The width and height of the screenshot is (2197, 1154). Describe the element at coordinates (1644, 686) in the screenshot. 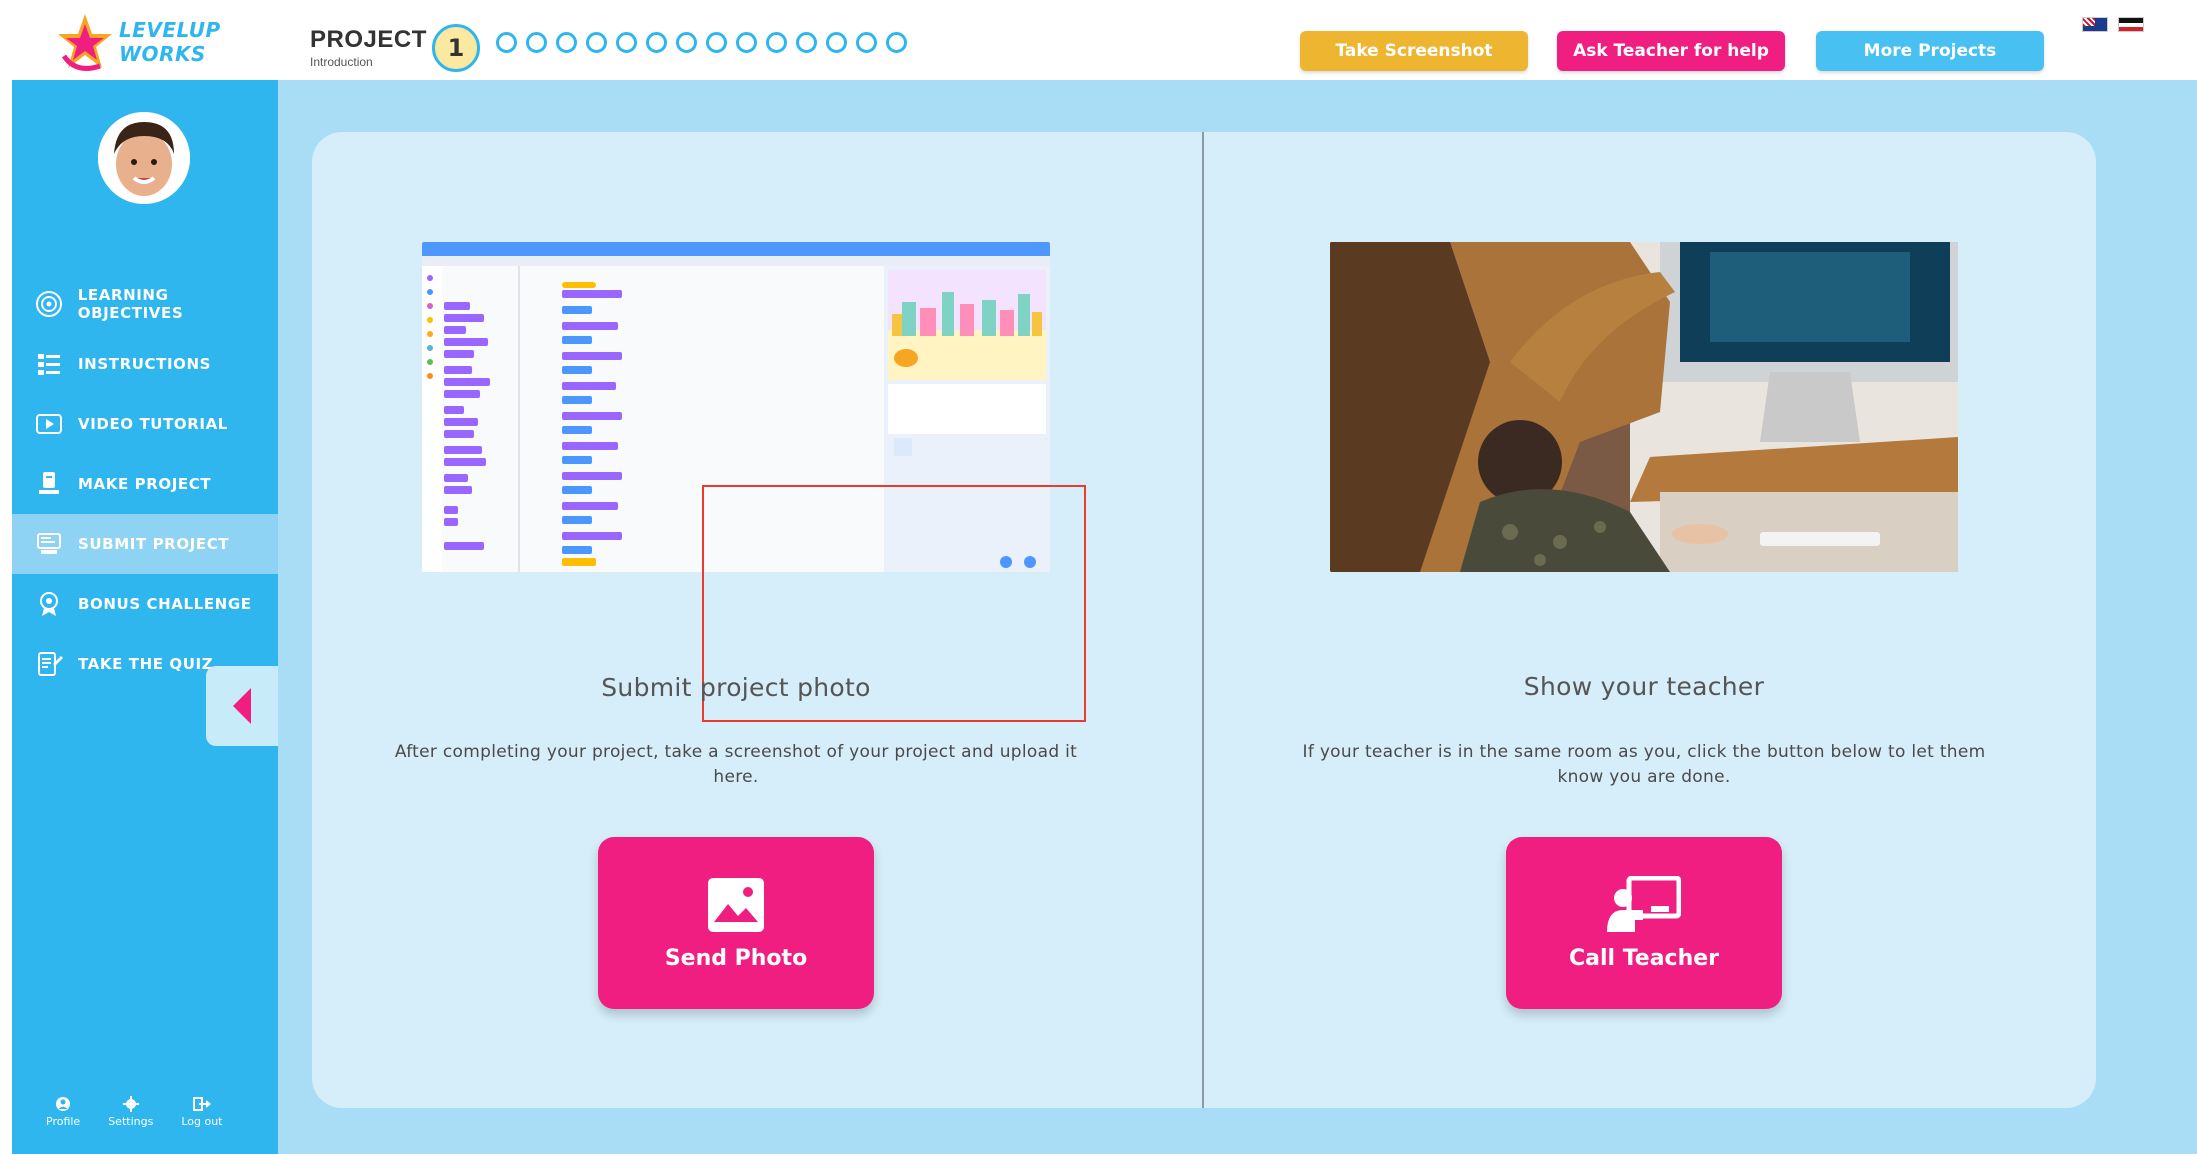

I see `show-teacher-title: Show your teacher` at that location.